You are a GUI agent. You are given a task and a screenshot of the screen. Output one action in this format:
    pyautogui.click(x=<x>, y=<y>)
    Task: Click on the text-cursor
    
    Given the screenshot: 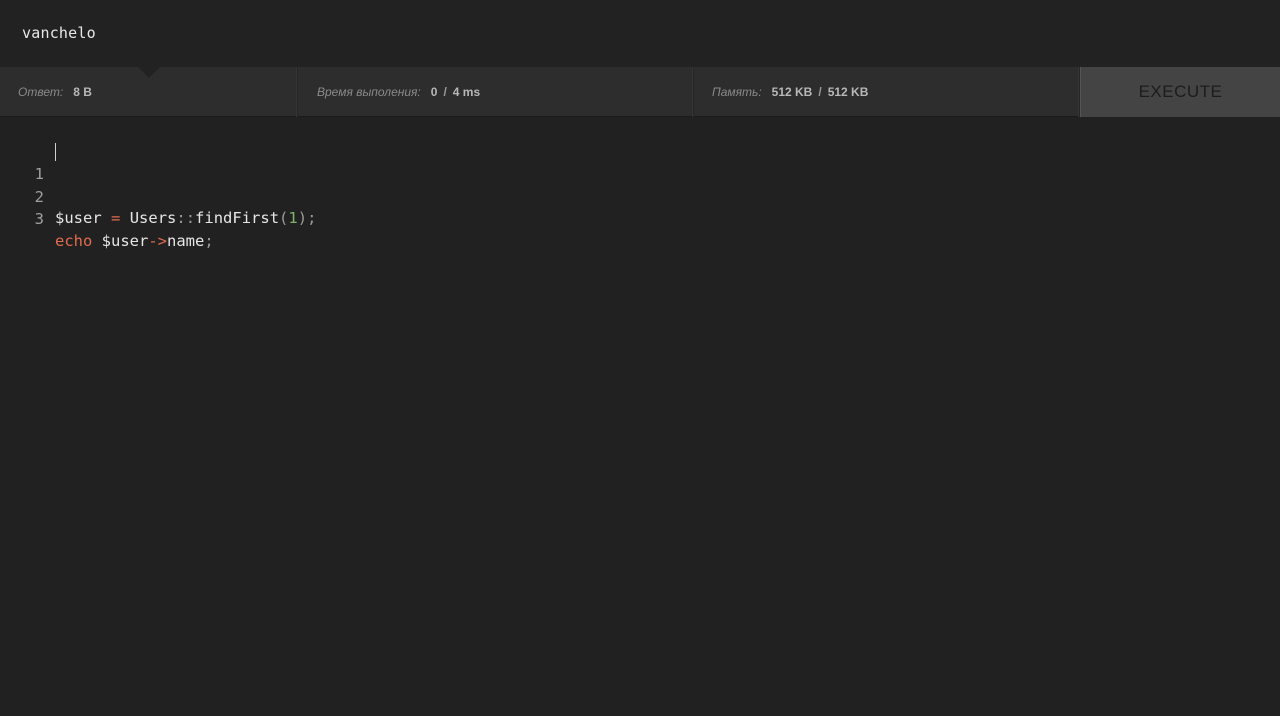 What is the action you would take?
    pyautogui.click(x=55, y=152)
    